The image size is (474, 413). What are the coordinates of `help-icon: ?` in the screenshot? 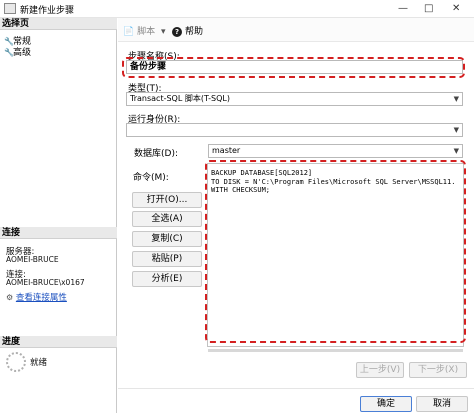 It's located at (177, 32).